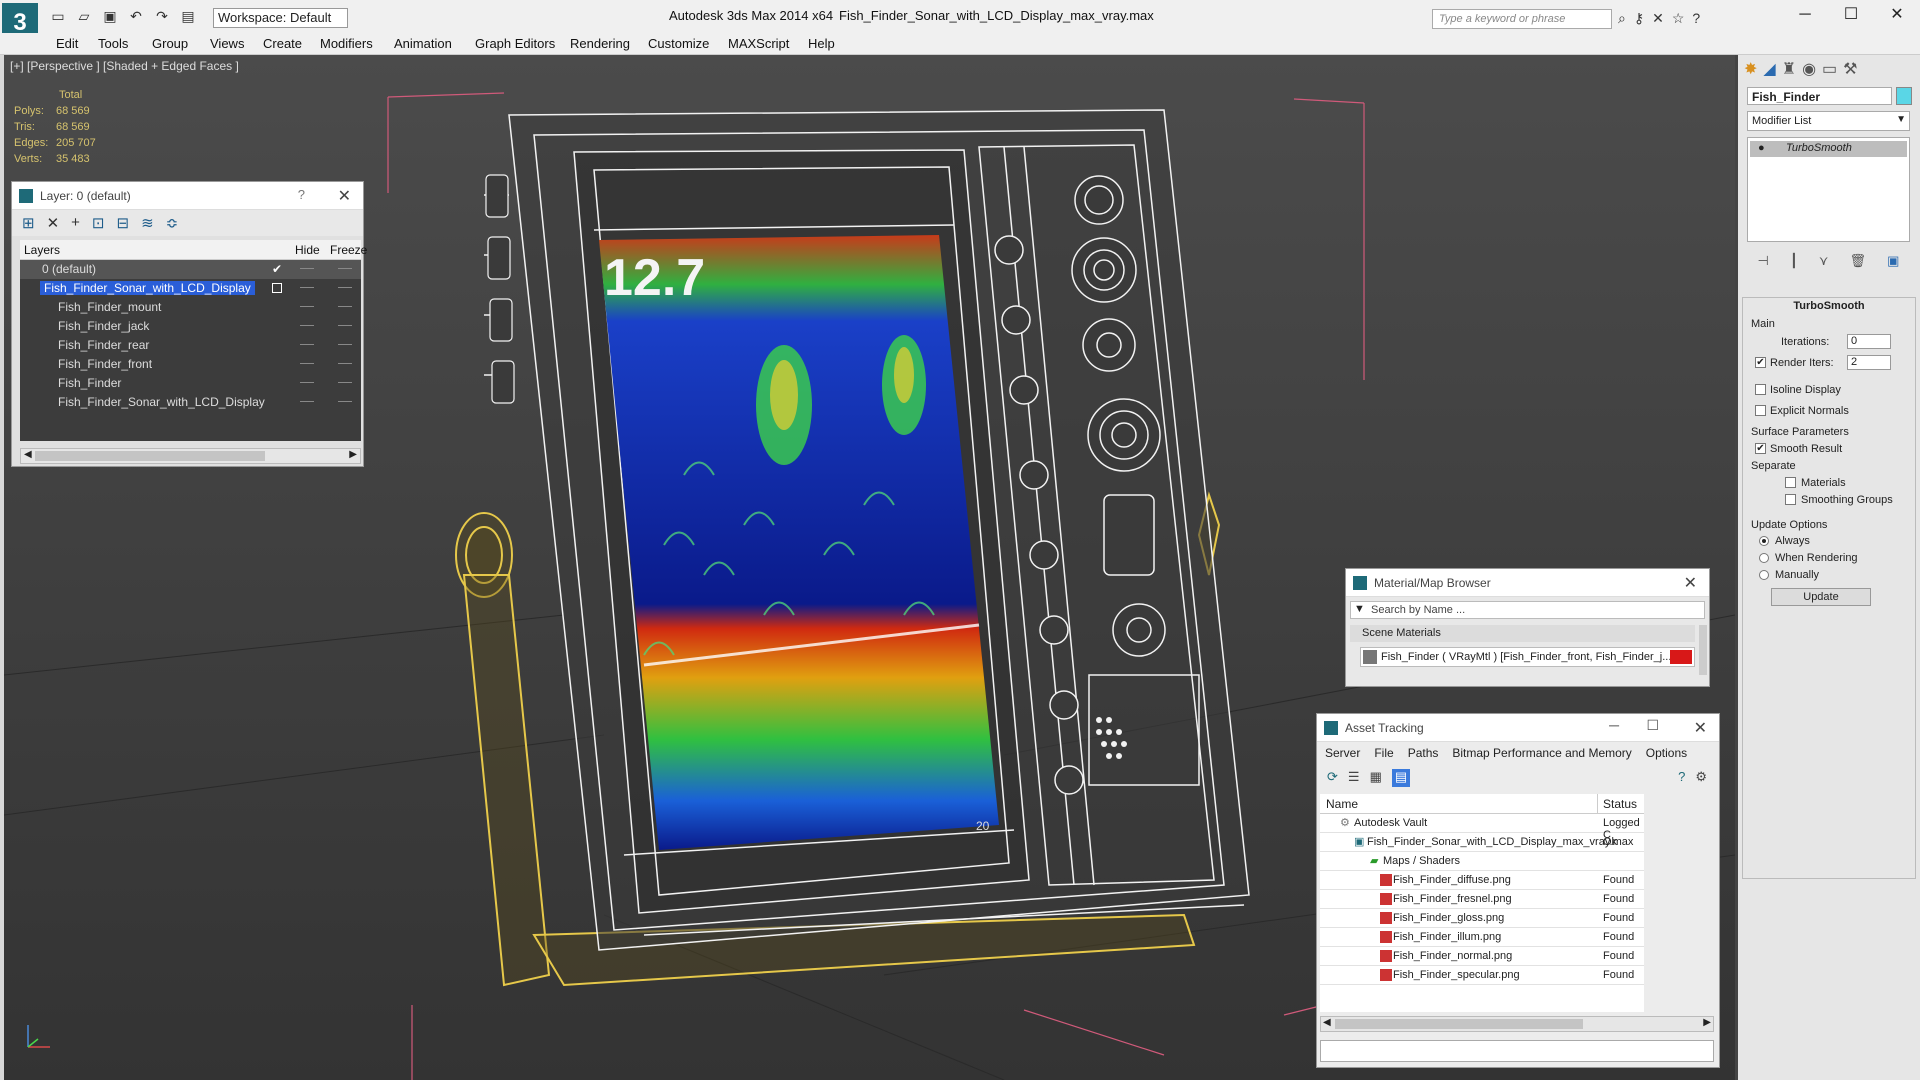 The width and height of the screenshot is (1920, 1080). I want to click on layer-row: Fish_Finder_jack, so click(190, 326).